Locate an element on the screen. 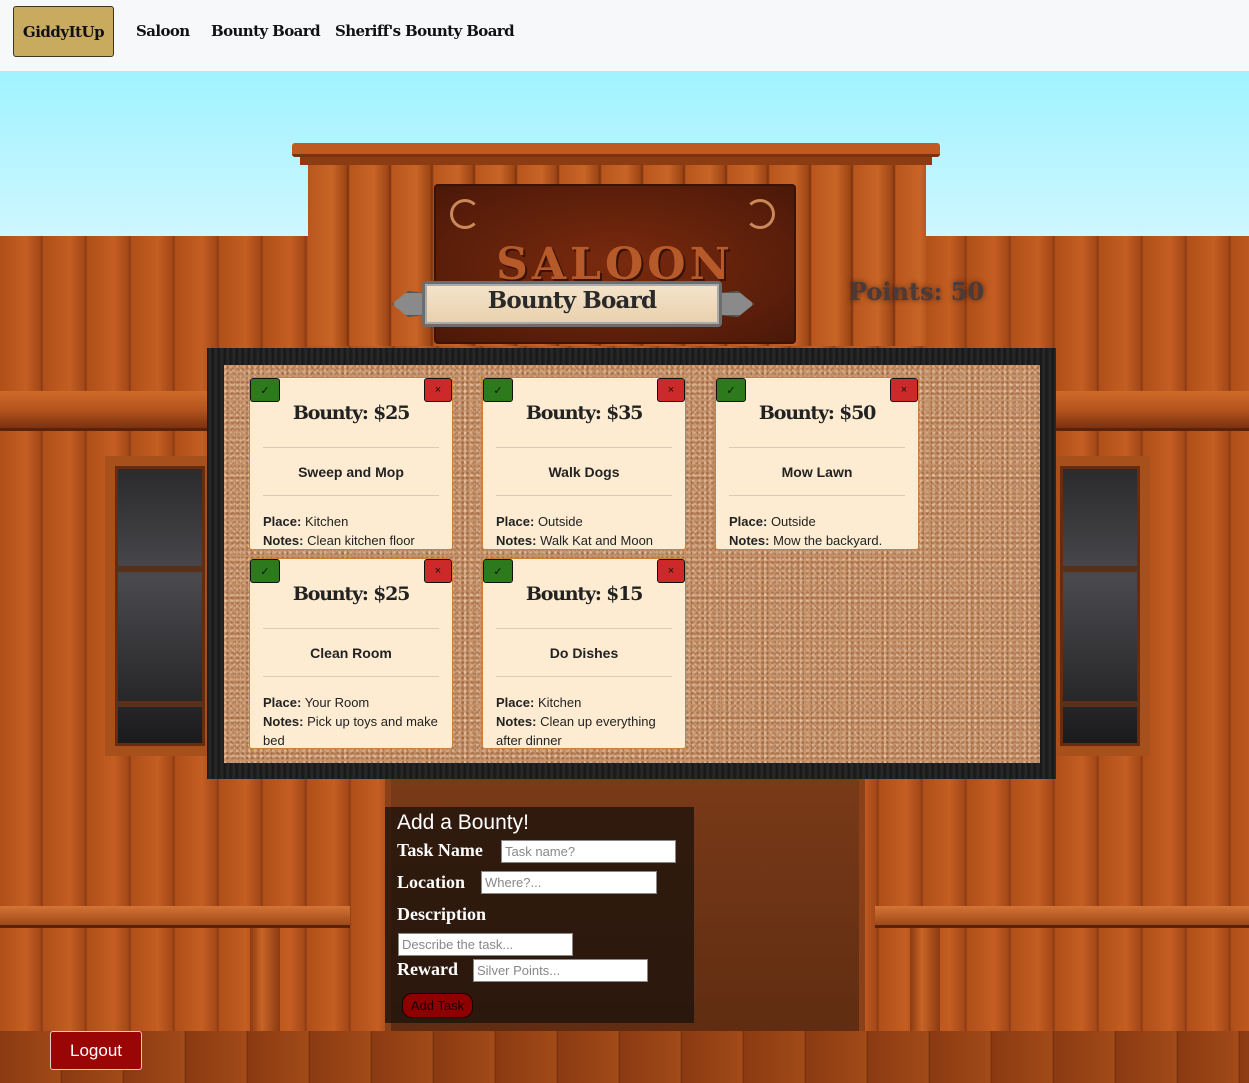 The height and width of the screenshot is (1083, 1249). notes-line: Notes: Walk Kat and Moon is located at coordinates (586, 540).